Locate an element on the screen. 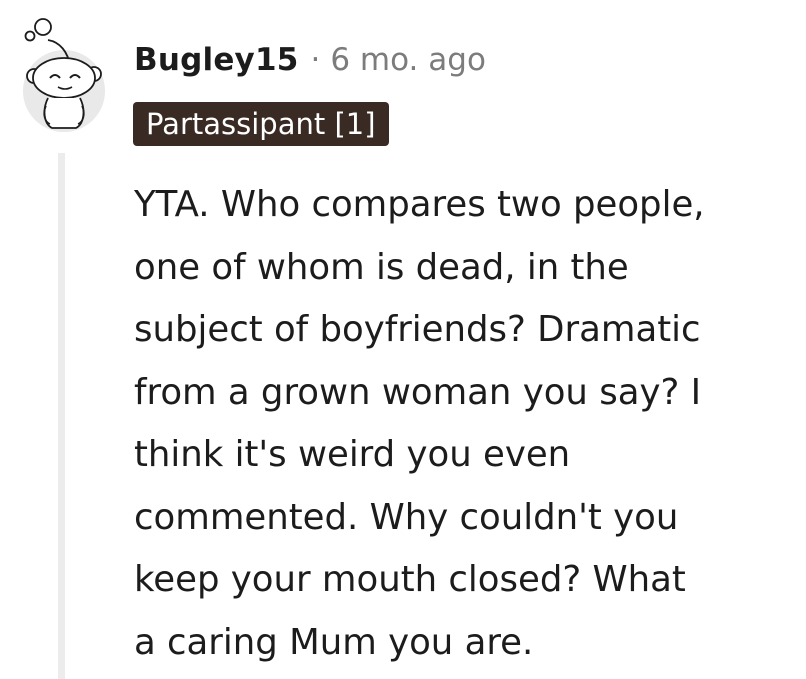 Image resolution: width=806 pixels, height=679 pixels. comment-meta: Bugley15 · 6 mo. ago is located at coordinates (310, 60).